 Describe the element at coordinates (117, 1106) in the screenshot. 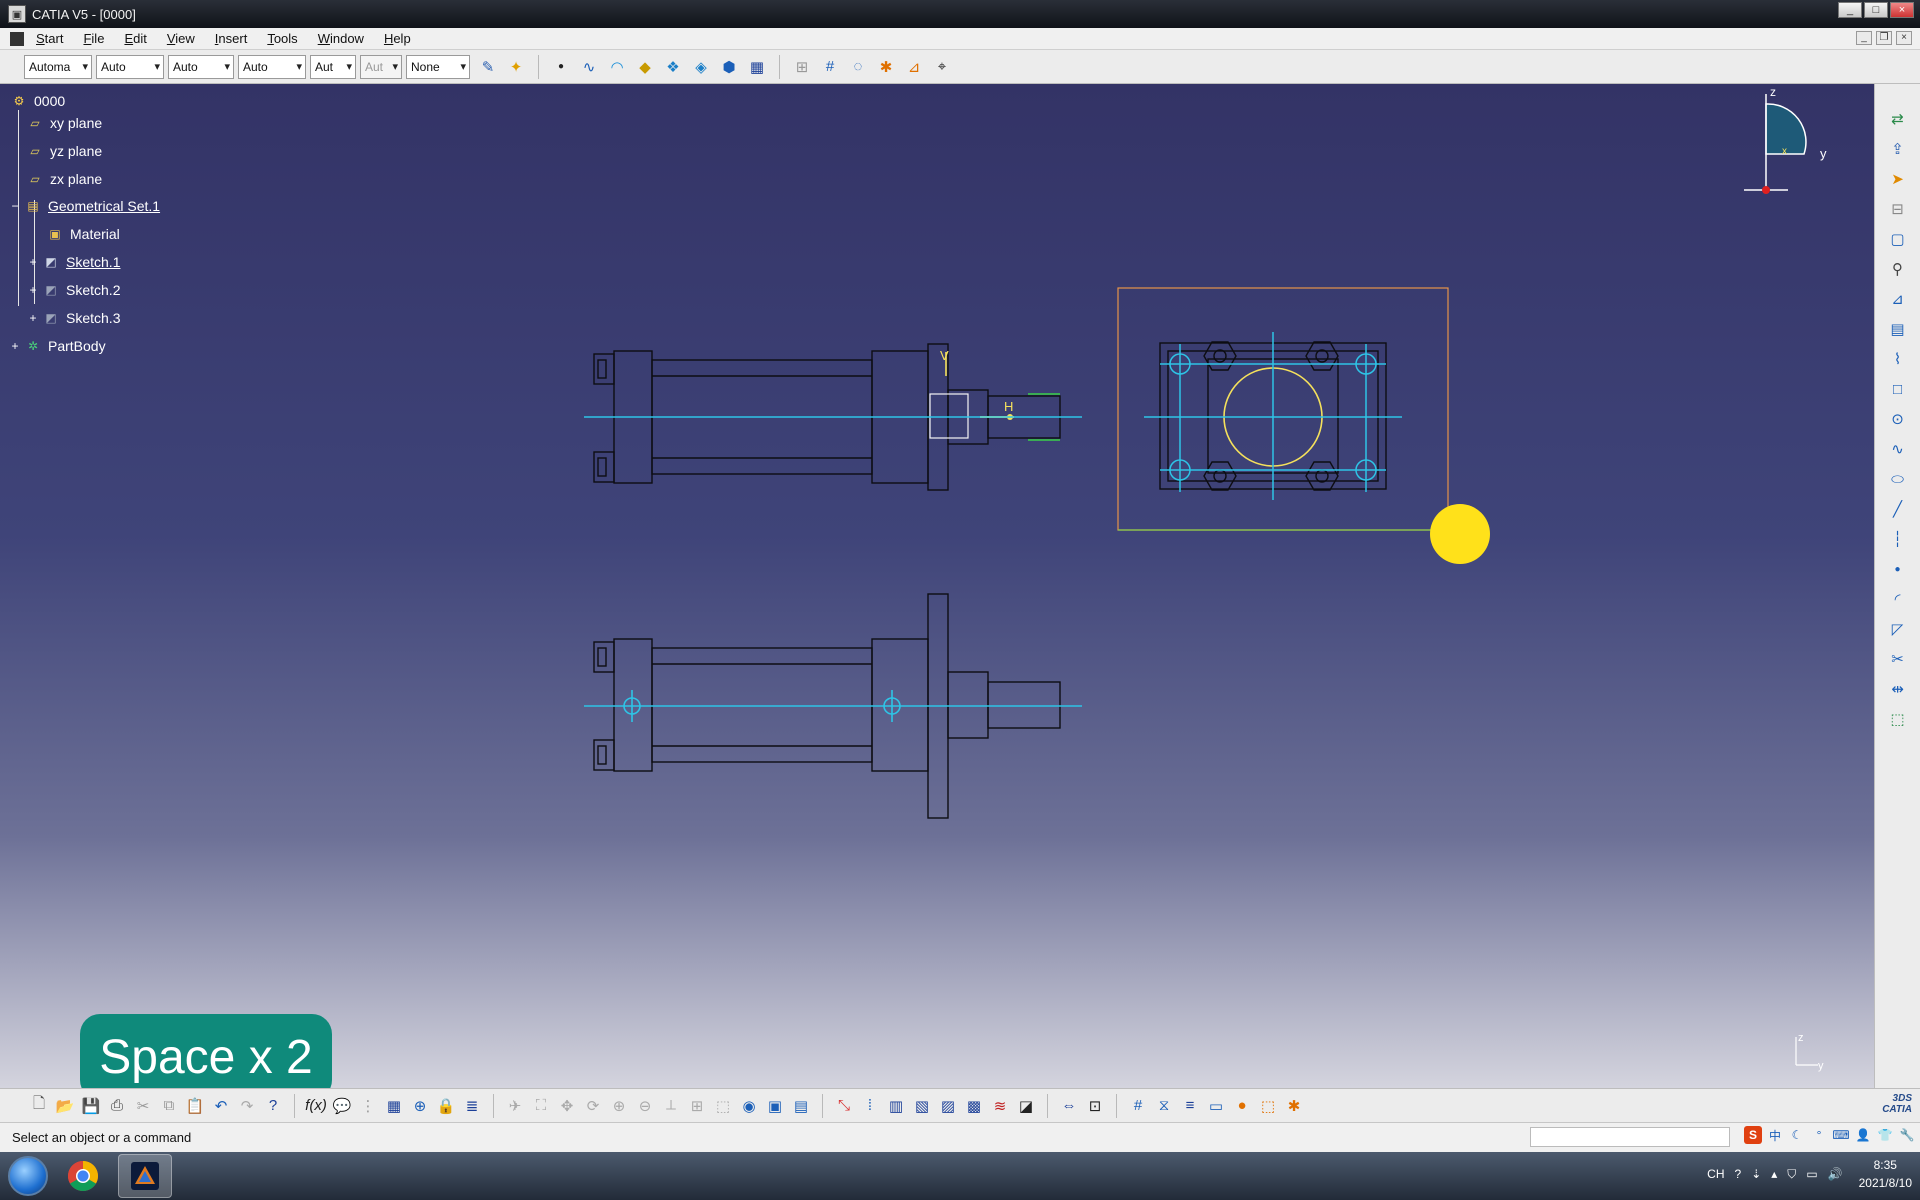

I see `print-icon: ⎙` at that location.